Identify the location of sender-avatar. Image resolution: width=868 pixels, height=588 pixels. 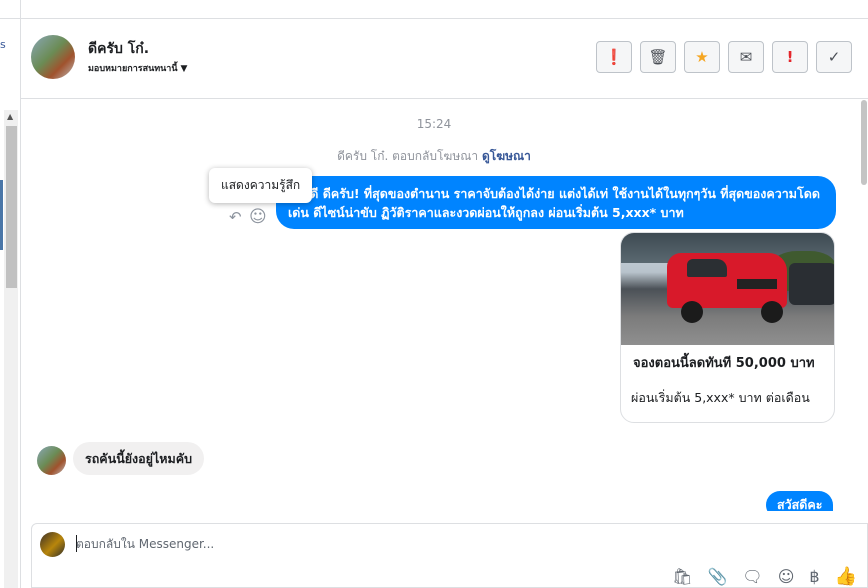
(51, 460).